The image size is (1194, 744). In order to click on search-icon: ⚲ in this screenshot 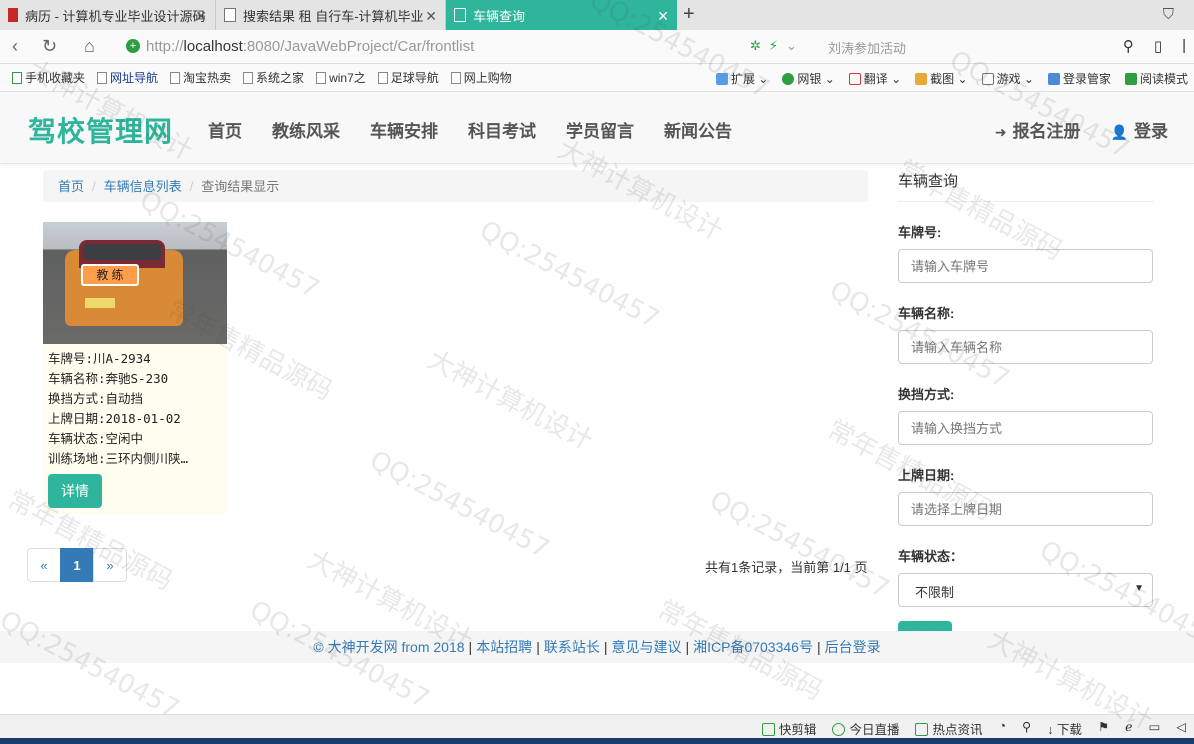, I will do `click(1128, 46)`.